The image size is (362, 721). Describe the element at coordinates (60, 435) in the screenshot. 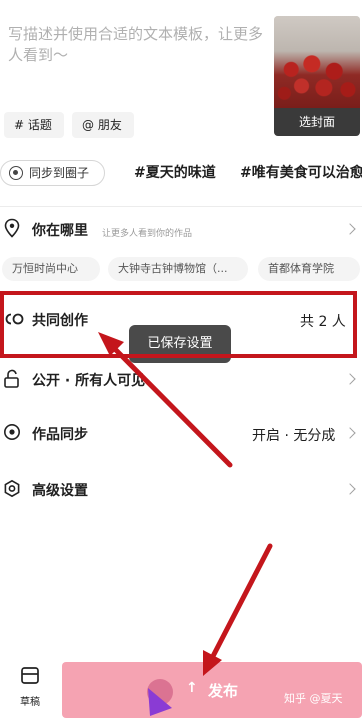

I see `work-sync-title: 作品同步` at that location.